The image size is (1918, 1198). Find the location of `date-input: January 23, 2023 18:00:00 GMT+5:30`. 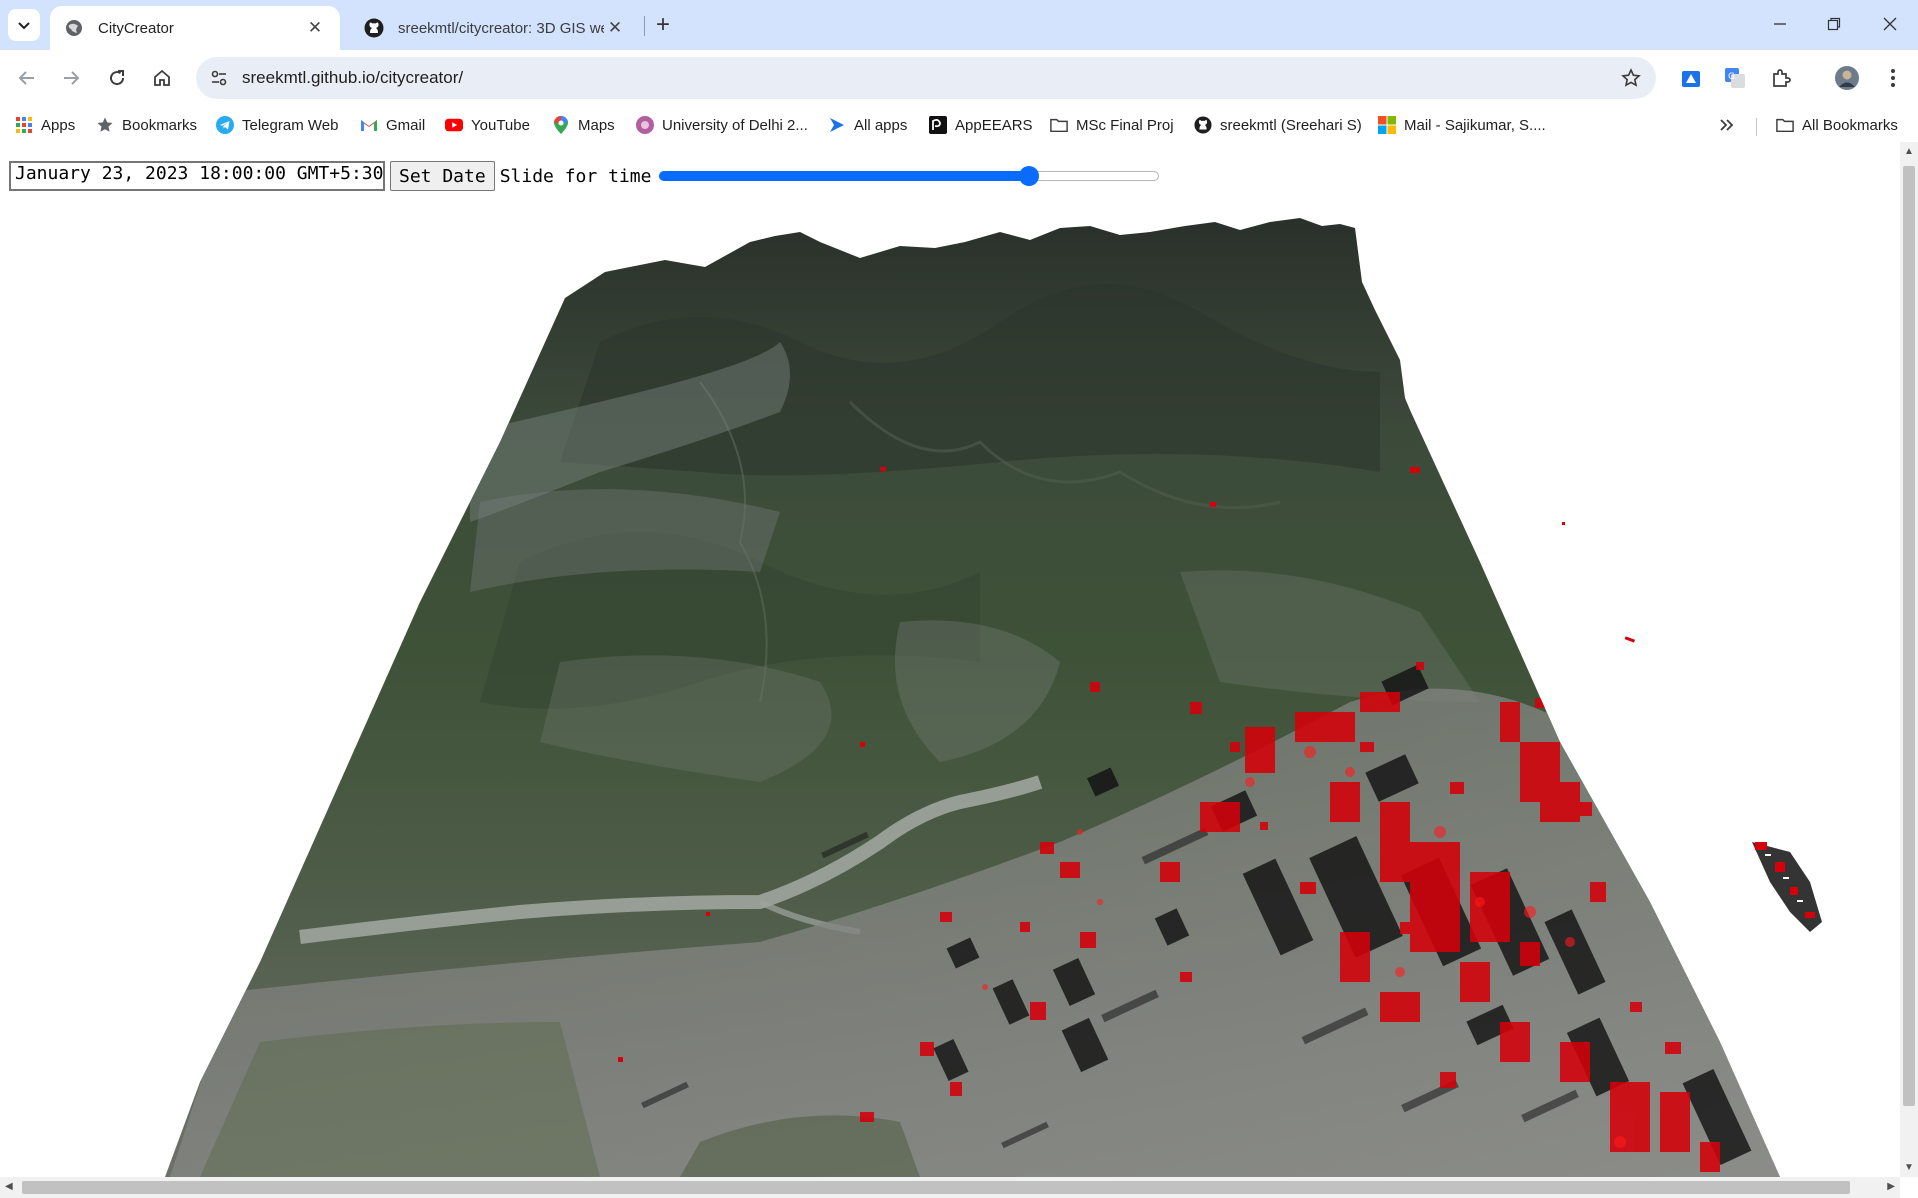

date-input: January 23, 2023 18:00:00 GMT+5:30 is located at coordinates (197, 176).